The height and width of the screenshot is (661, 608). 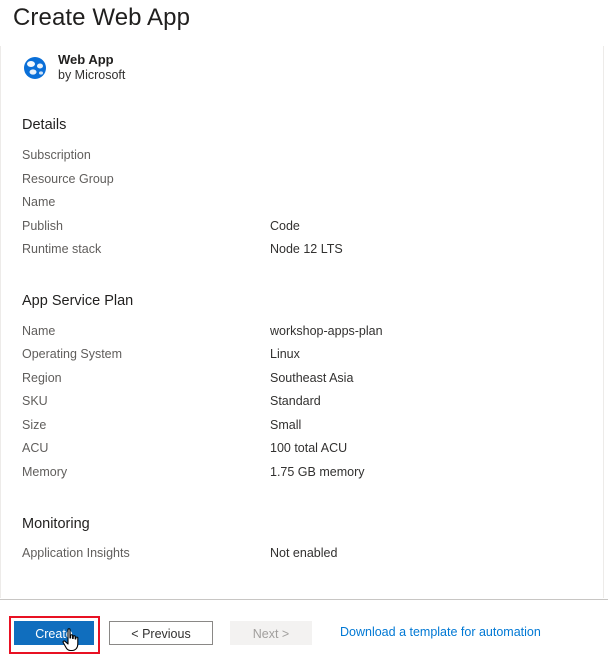 I want to click on detail-row: Publish Code, so click(x=302, y=229).